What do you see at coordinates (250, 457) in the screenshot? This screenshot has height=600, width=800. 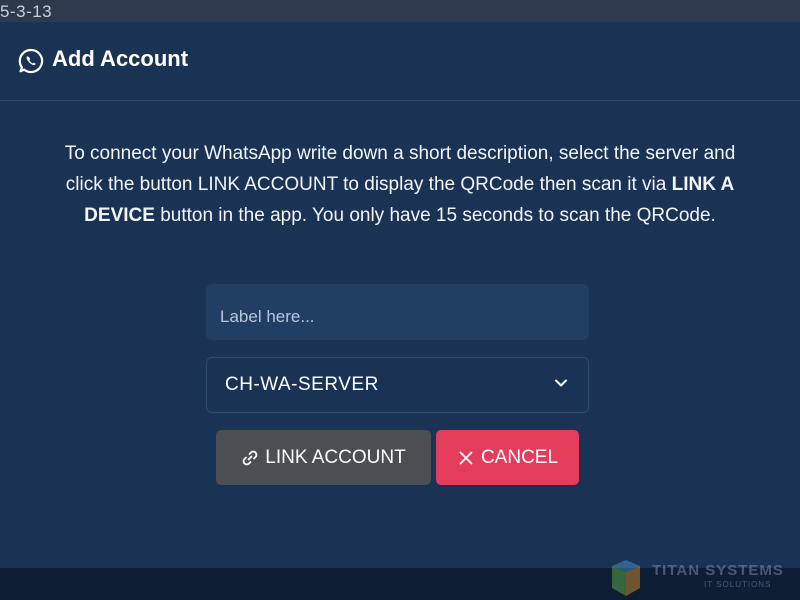 I see `link-icon` at bounding box center [250, 457].